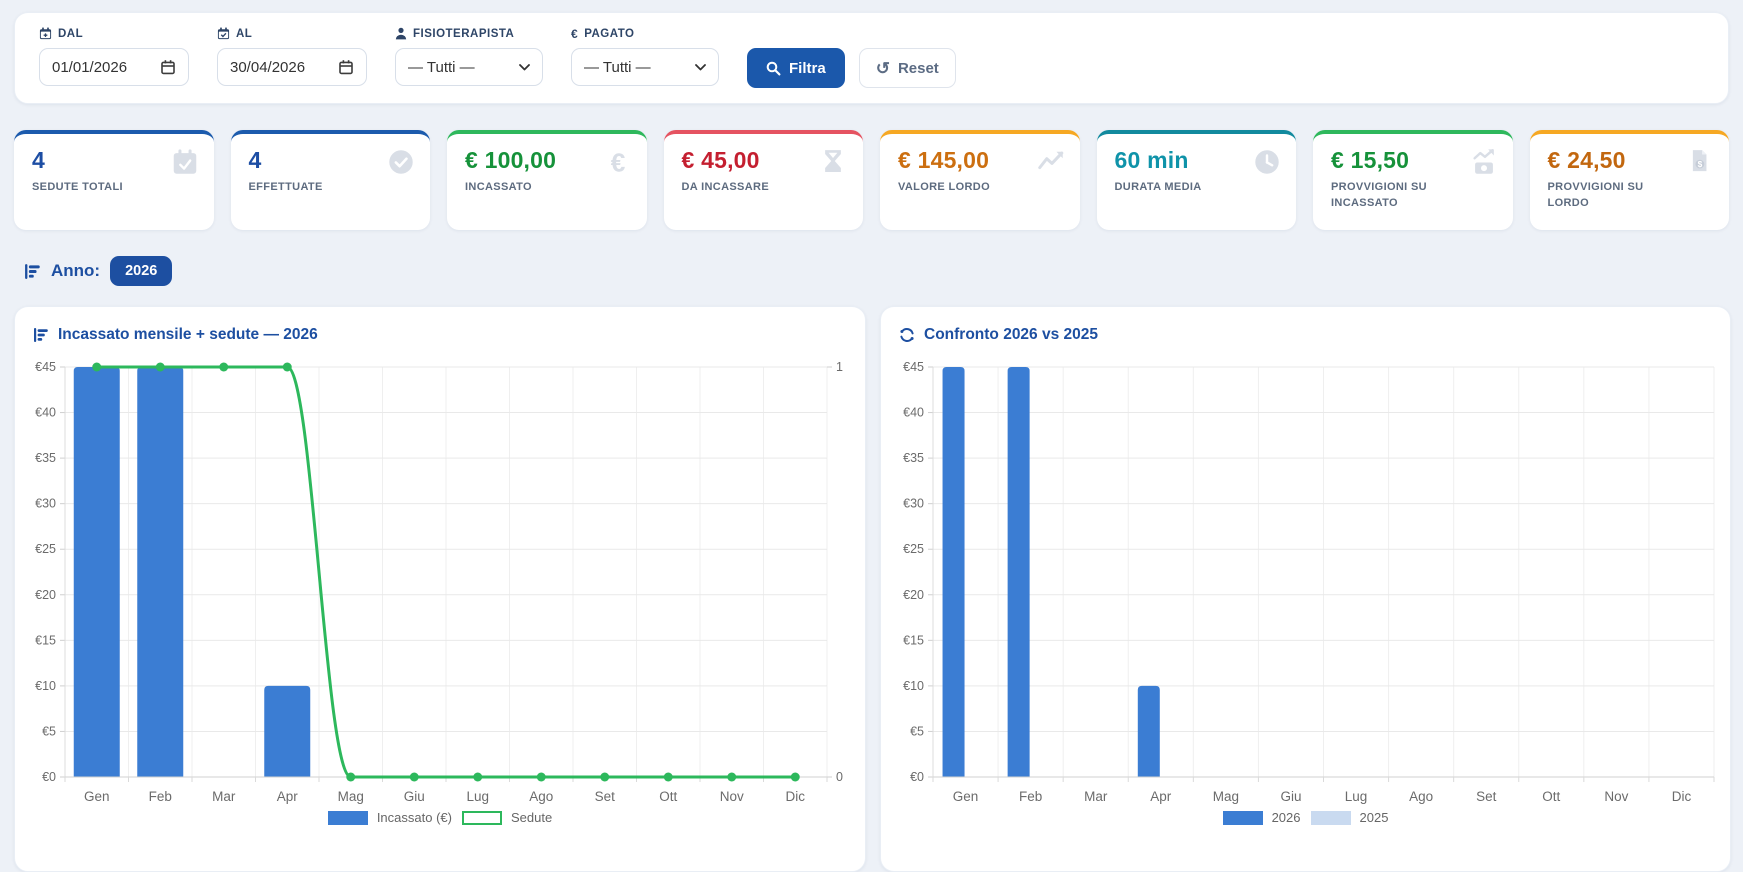  Describe the element at coordinates (160, 572) in the screenshot. I see `bar-Incassato (€)-Feb` at that location.